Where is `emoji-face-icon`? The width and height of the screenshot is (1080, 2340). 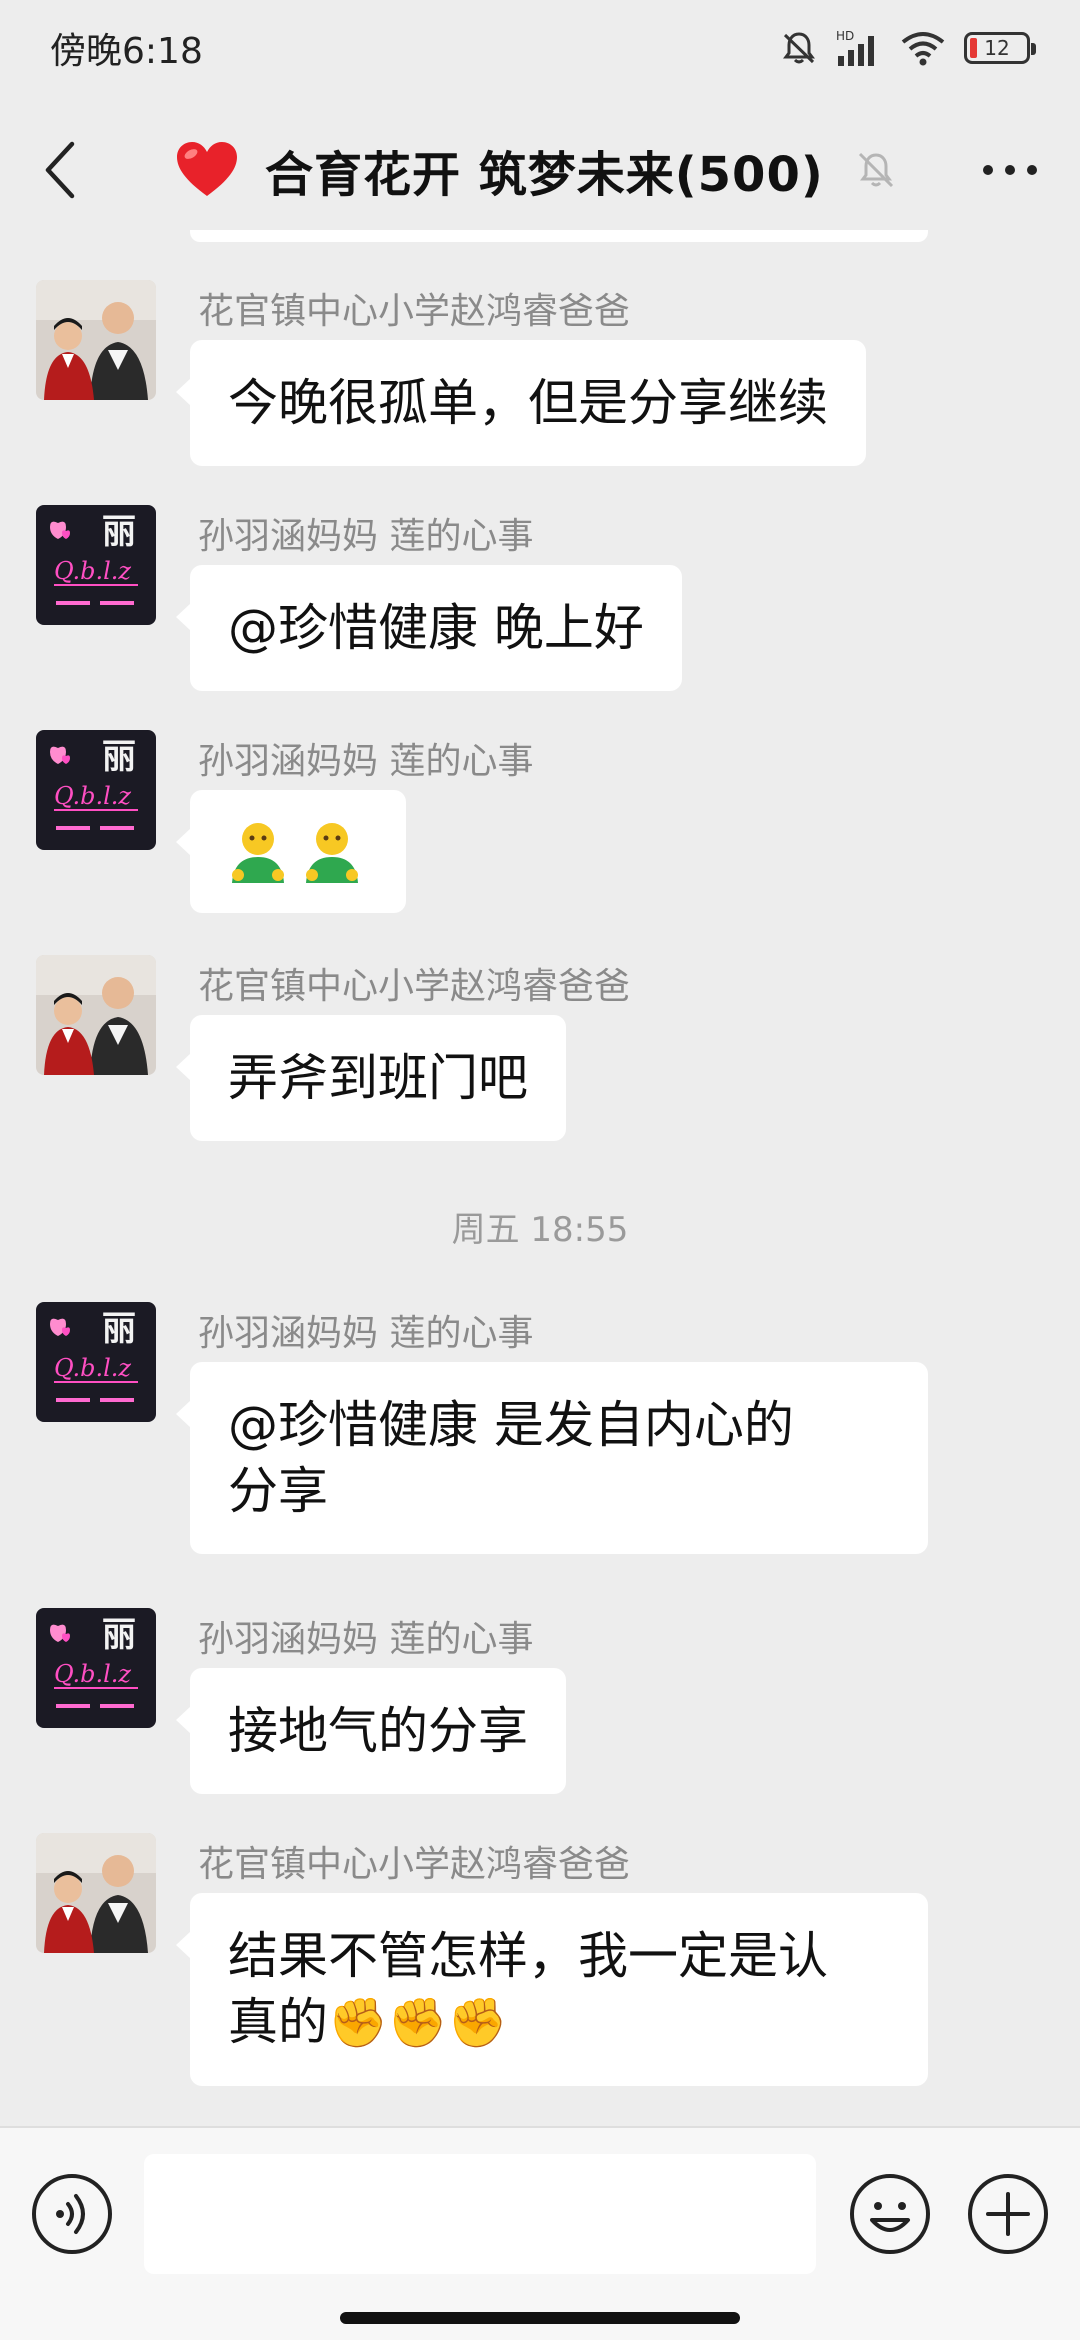 emoji-face-icon is located at coordinates (890, 2214).